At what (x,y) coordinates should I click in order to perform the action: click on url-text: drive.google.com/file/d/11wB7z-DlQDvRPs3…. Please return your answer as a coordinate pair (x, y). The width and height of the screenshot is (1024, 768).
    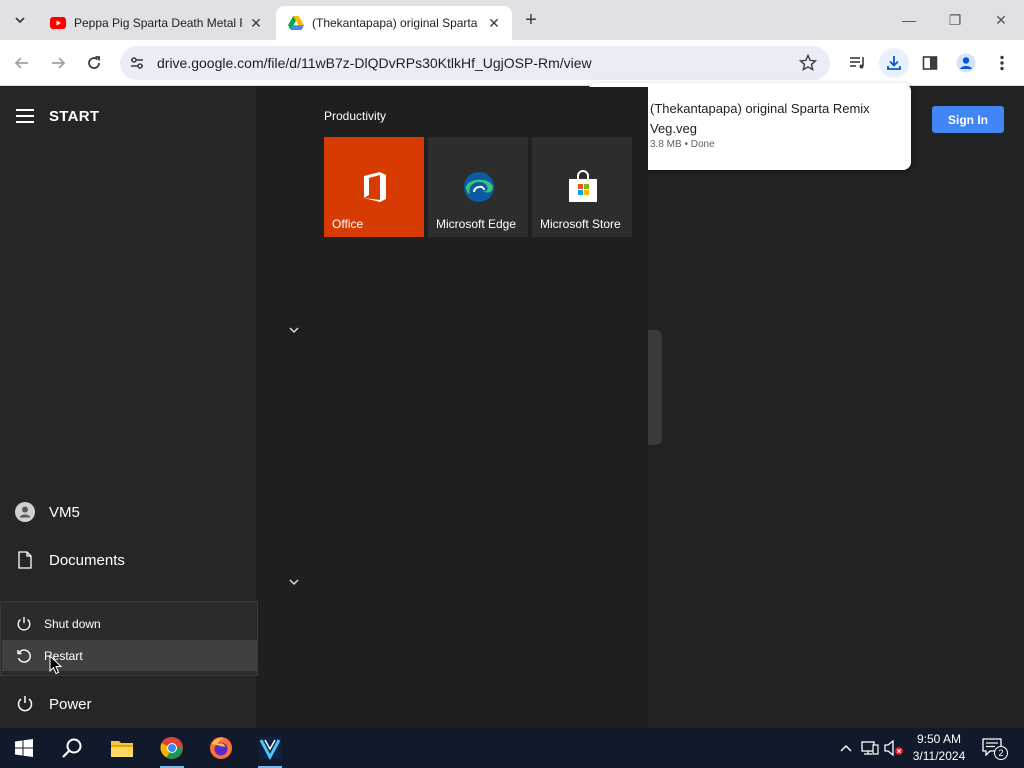
    Looking at the image, I should click on (374, 63).